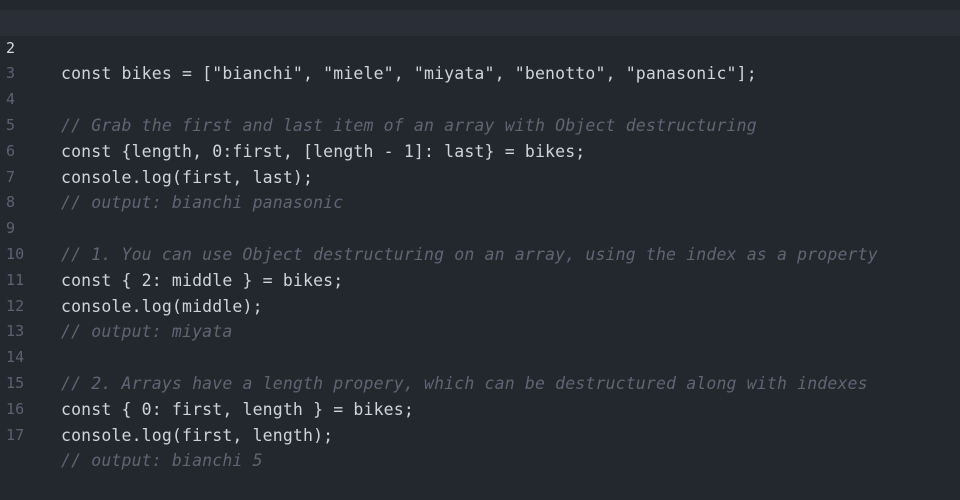 This screenshot has height=500, width=960. I want to click on line-number: 17, so click(15, 434).